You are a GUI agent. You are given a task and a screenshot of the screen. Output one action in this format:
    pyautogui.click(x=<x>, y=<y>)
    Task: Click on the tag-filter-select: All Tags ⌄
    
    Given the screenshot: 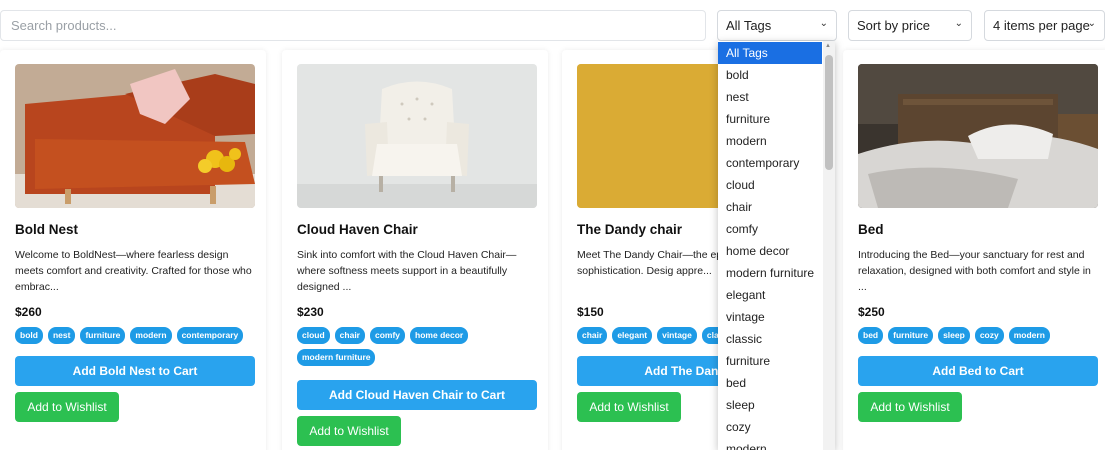 What is the action you would take?
    pyautogui.click(x=777, y=25)
    